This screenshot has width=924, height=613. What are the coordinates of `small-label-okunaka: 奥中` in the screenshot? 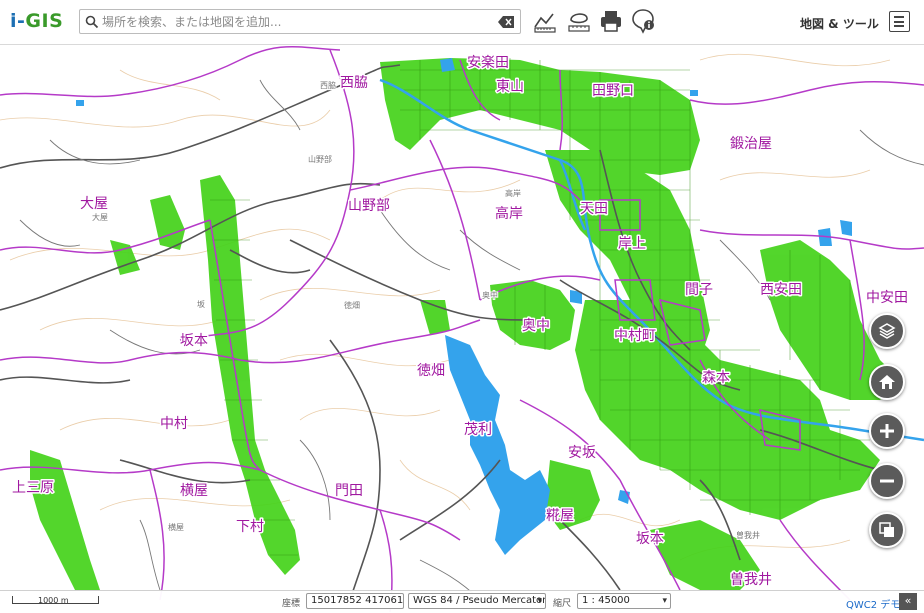 It's located at (490, 295).